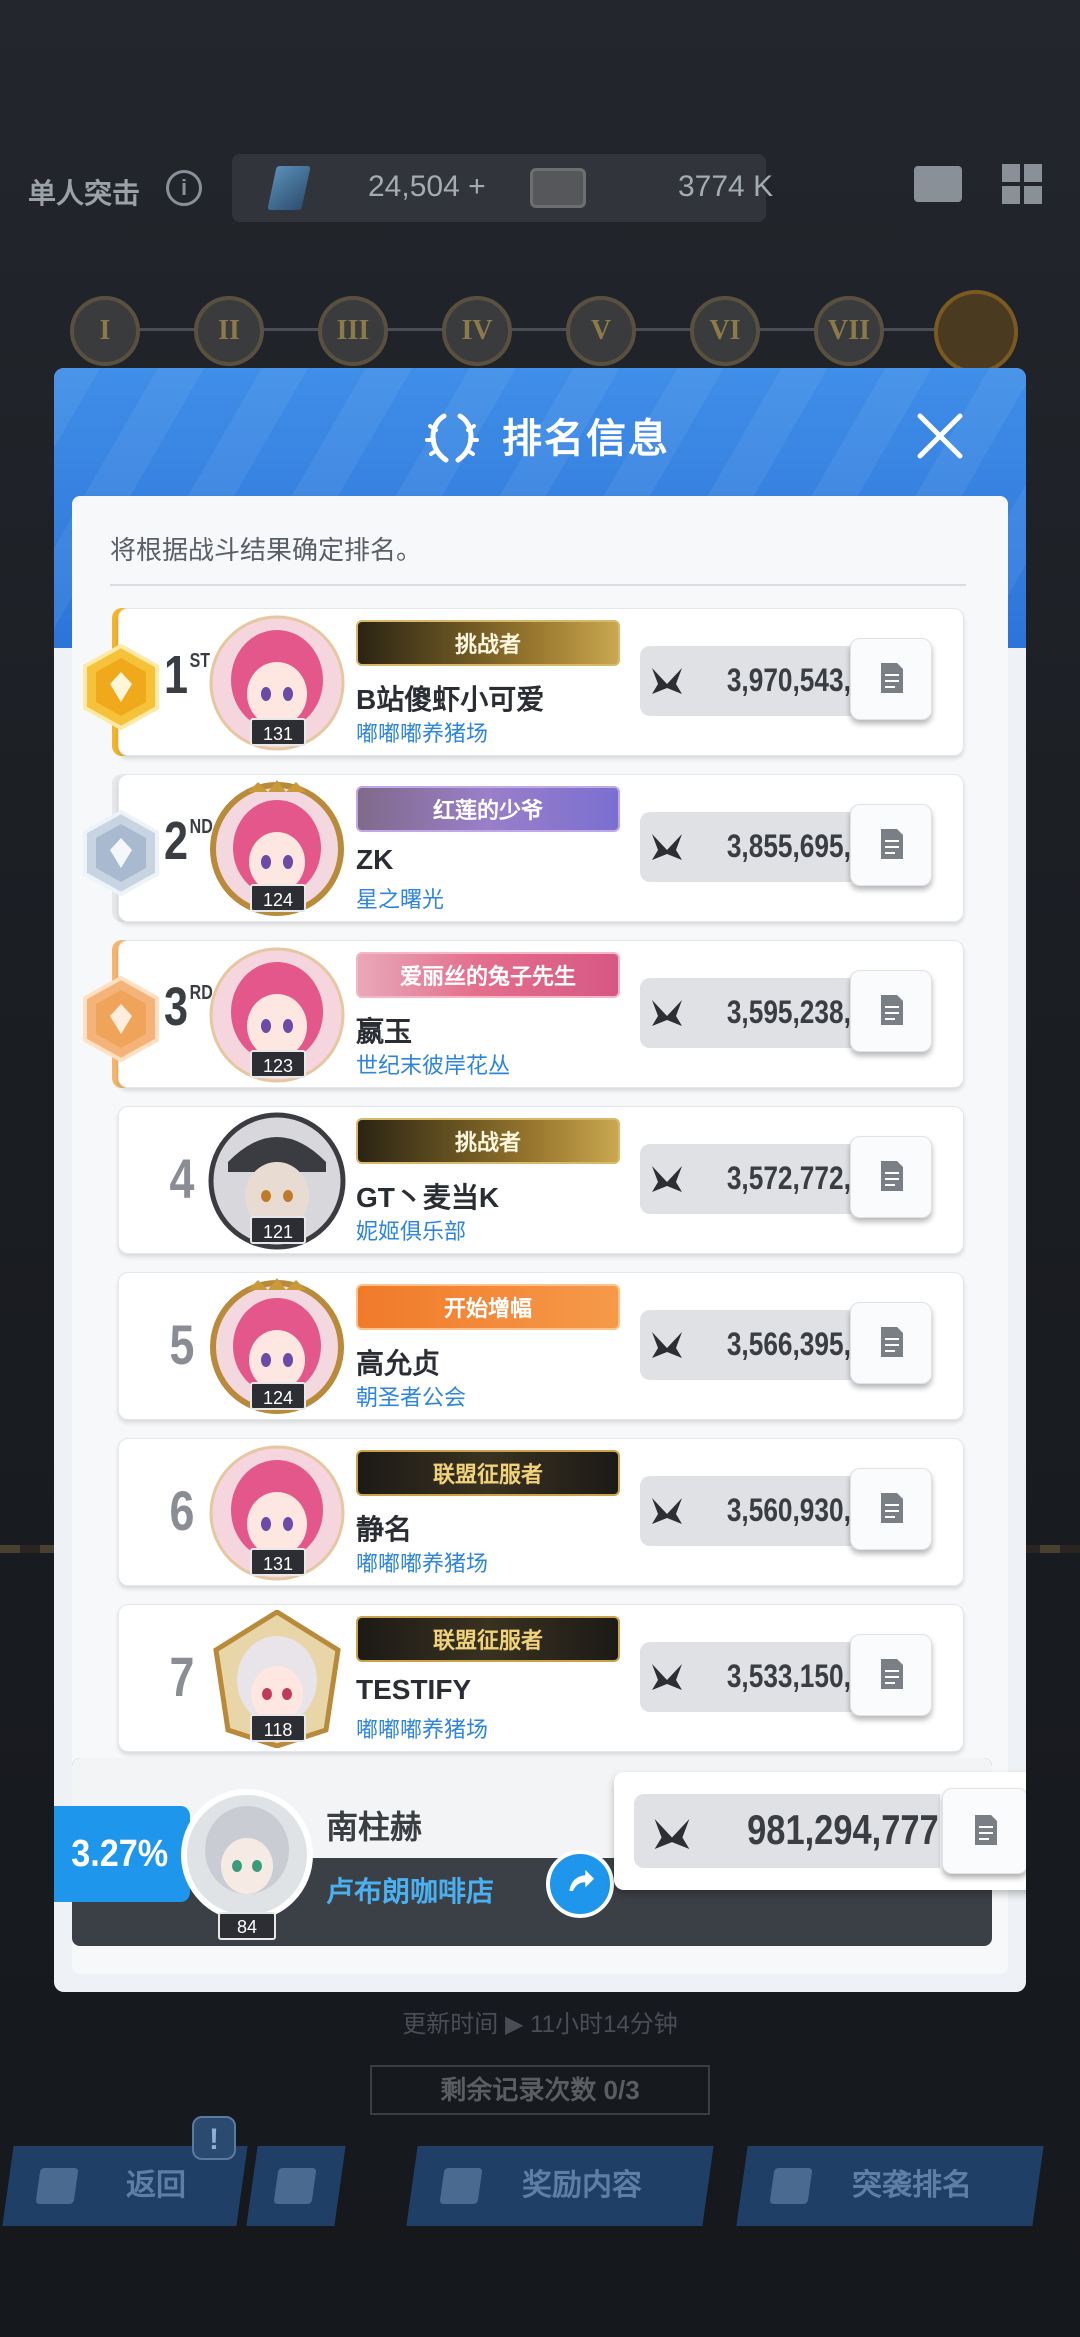  I want to click on rank-row: 4 121 挑战者 GT丶麦当K 妮姬俱乐部 3,572,772,162, so click(540, 1182).